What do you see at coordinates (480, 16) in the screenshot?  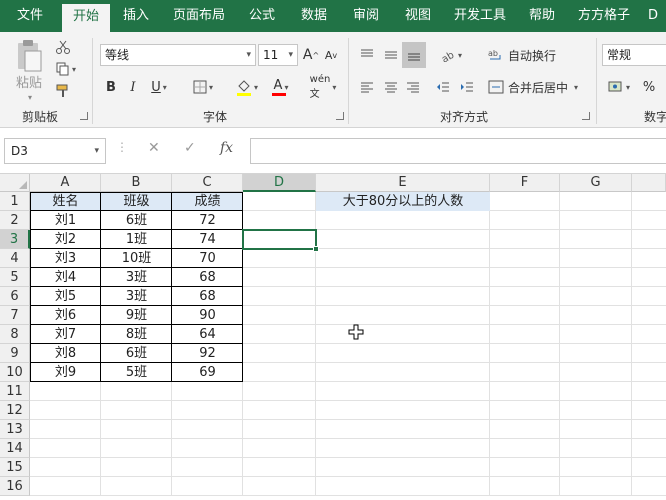 I see `tab-developer: 开发工具` at bounding box center [480, 16].